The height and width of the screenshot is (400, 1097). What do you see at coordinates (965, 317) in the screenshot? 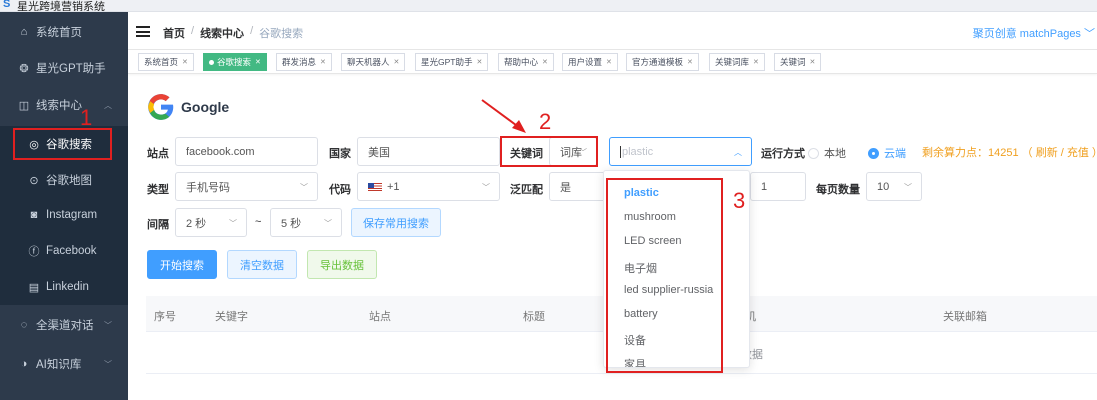
I see `column-header-email: 关联邮箱` at bounding box center [965, 317].